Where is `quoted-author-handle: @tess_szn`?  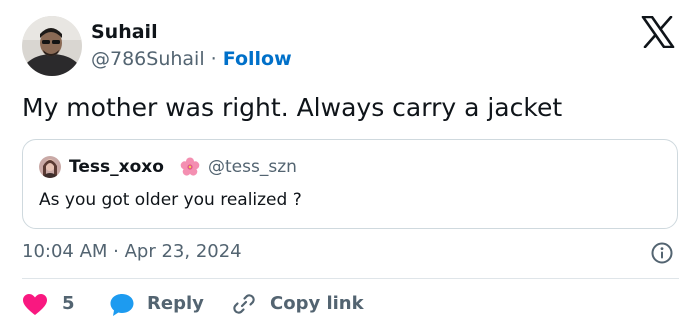
quoted-author-handle: @tess_szn is located at coordinates (252, 167).